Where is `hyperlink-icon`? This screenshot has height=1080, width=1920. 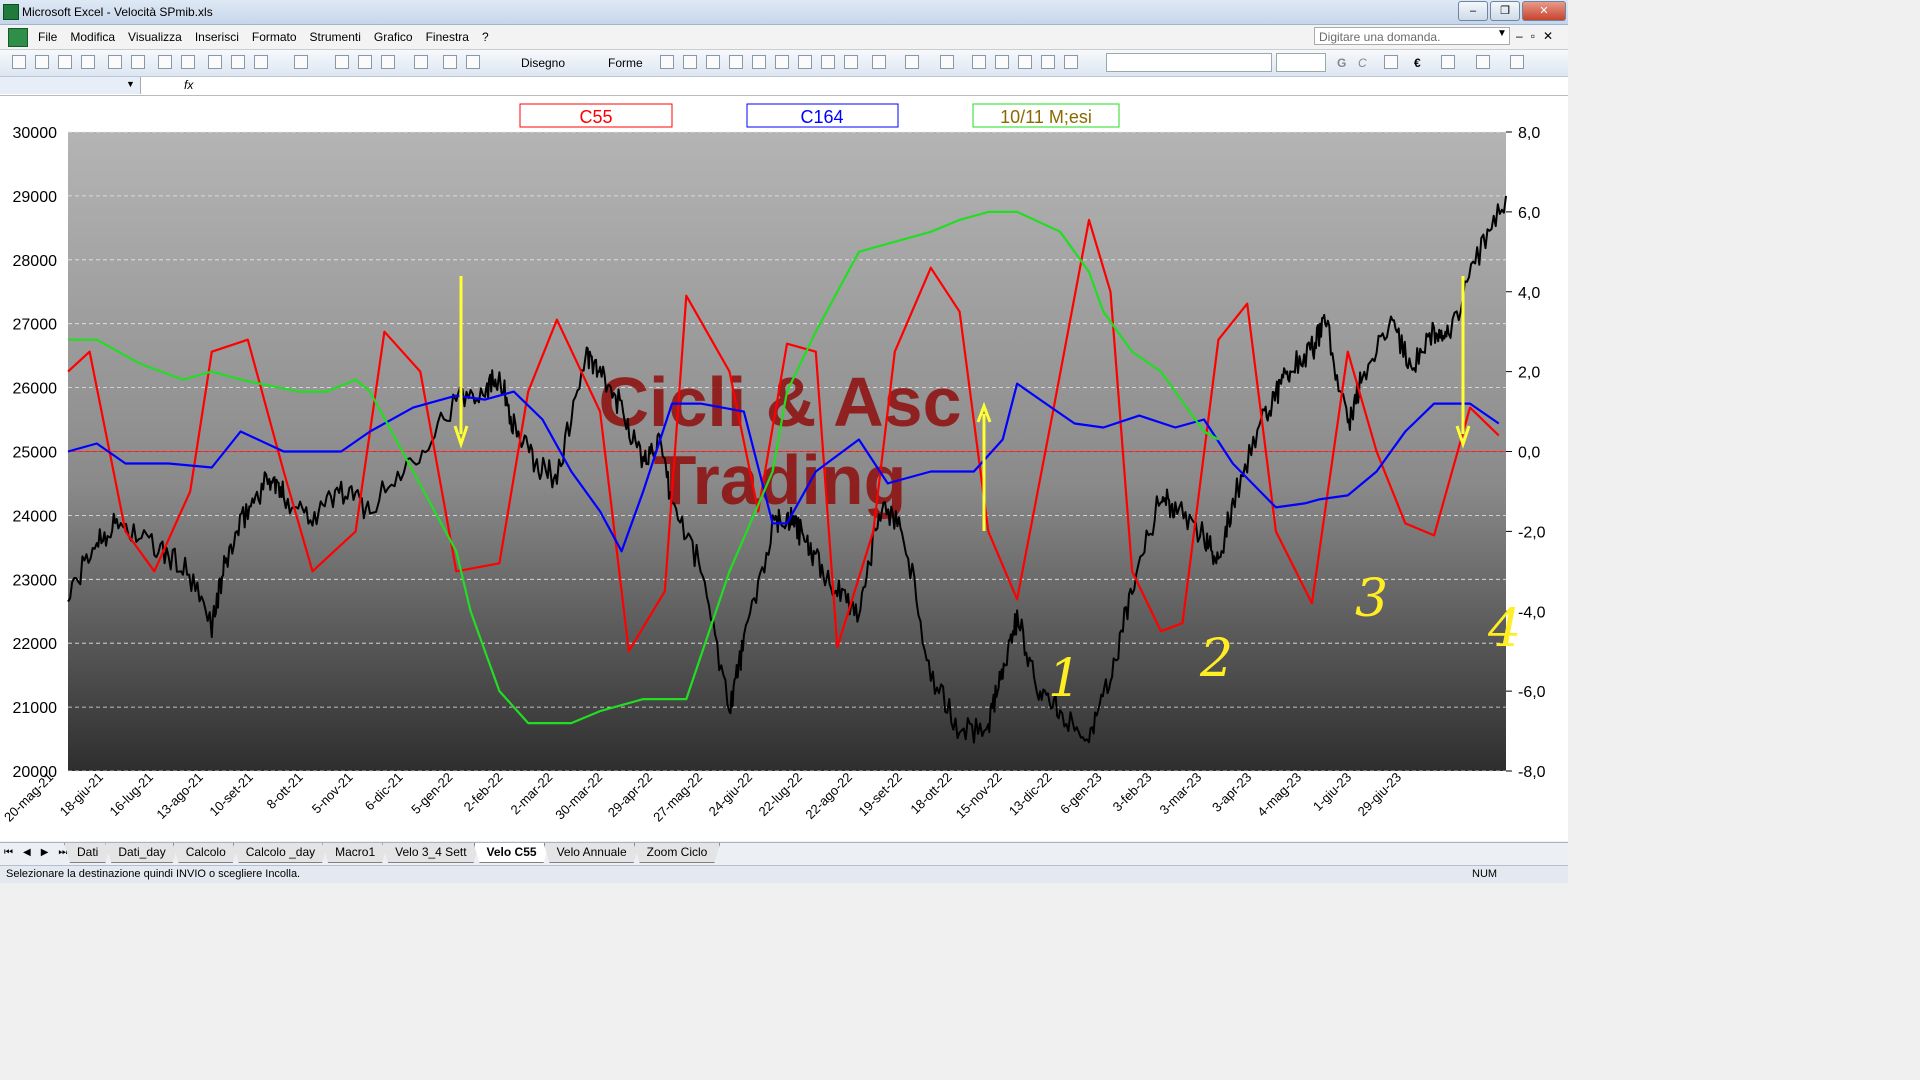
hyperlink-icon is located at coordinates (342, 62).